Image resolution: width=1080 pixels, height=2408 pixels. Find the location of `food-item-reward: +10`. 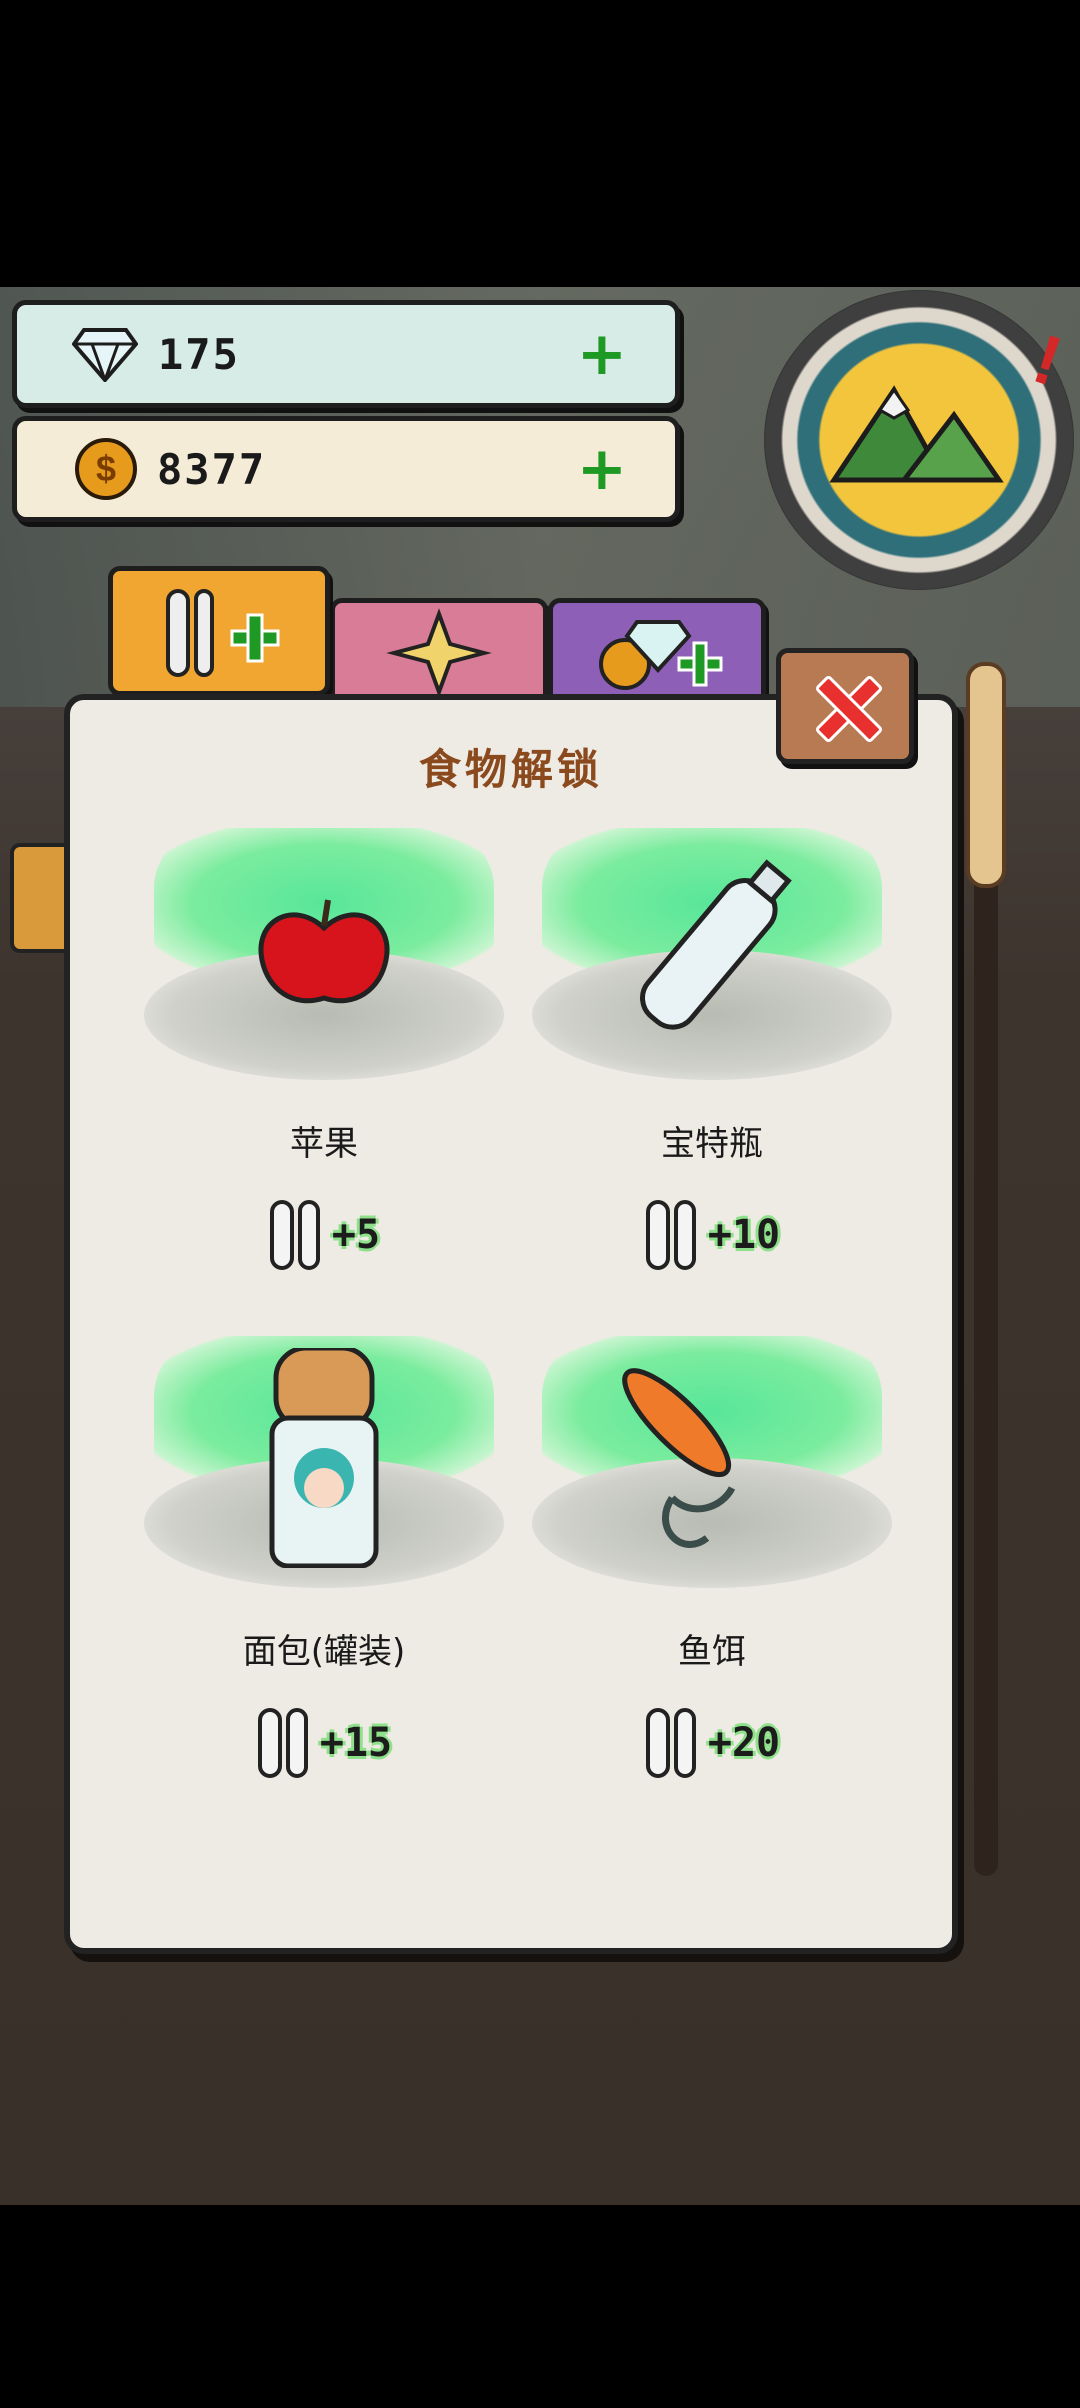

food-item-reward: +10 is located at coordinates (712, 1235).